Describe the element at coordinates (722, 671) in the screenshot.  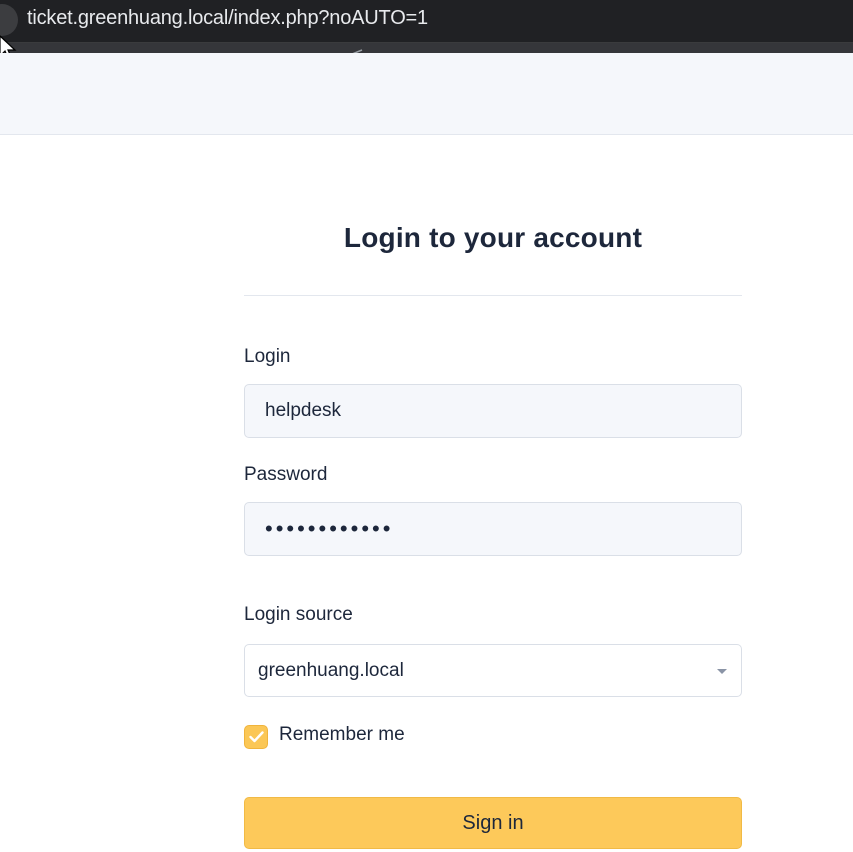
I see `chevron-down-icon` at that location.